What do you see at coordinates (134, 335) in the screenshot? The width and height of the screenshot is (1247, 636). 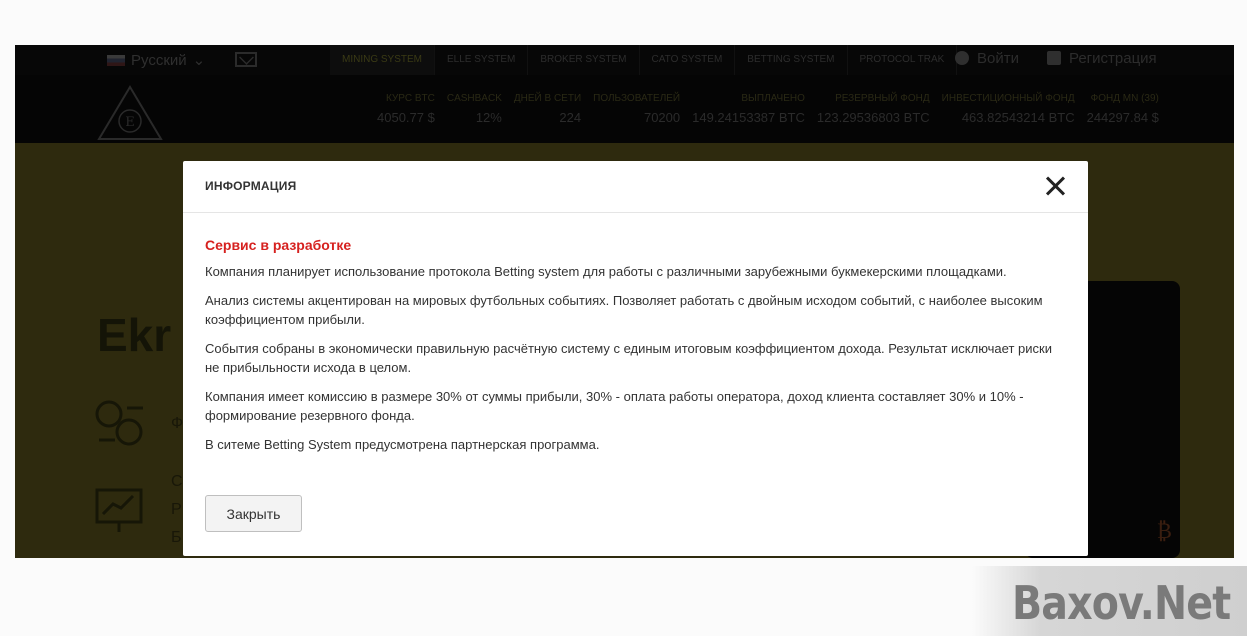 I see `hero-title: Ekr` at bounding box center [134, 335].